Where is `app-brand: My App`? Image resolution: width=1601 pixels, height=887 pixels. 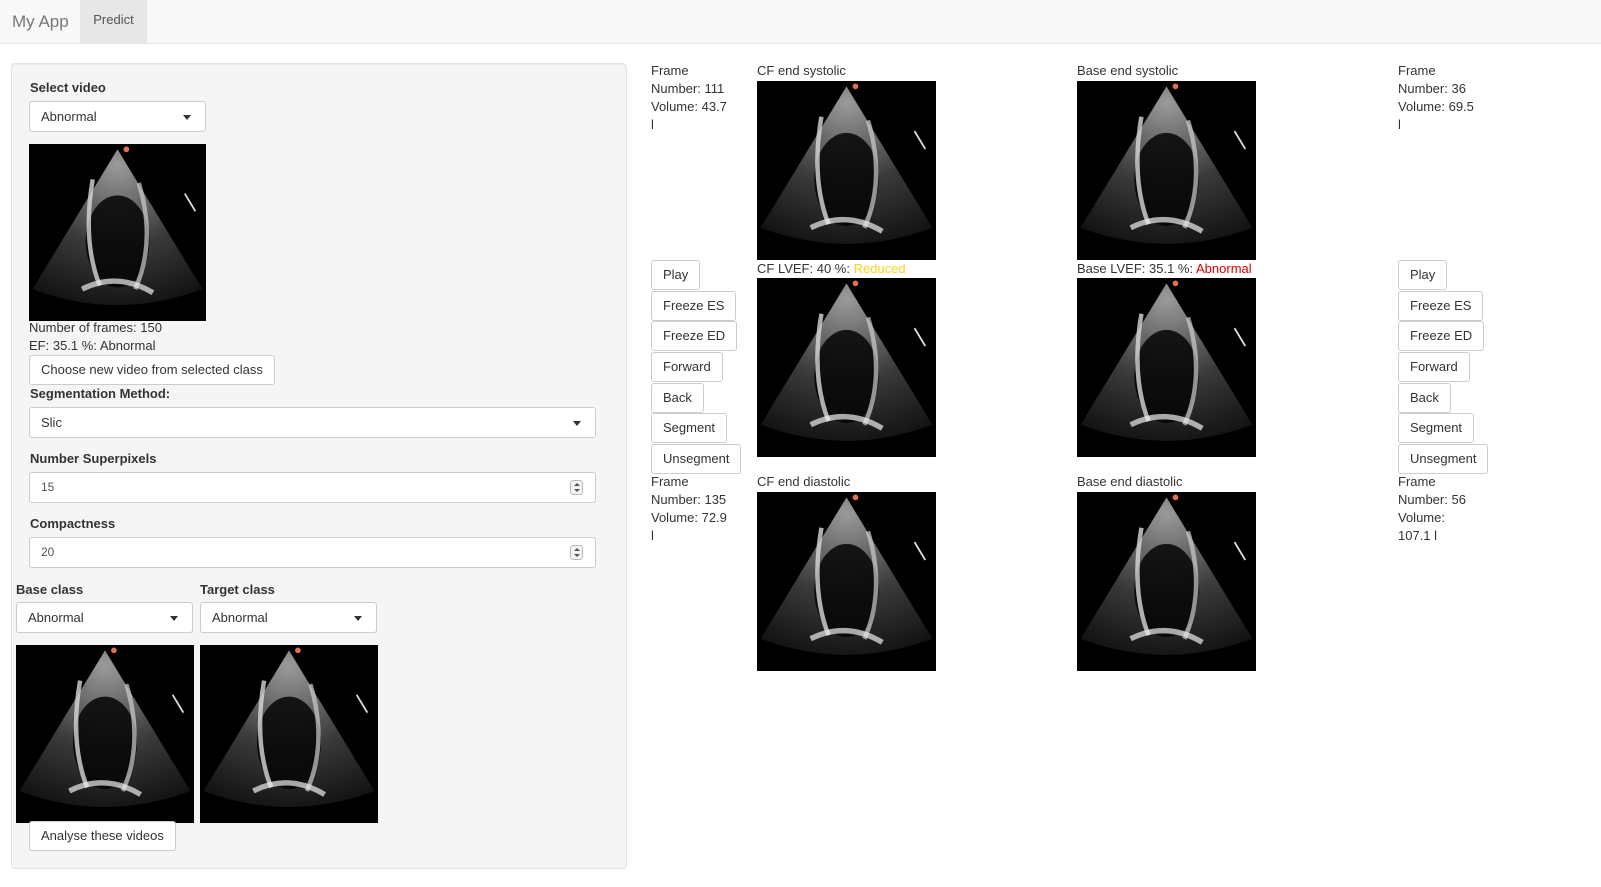
app-brand: My App is located at coordinates (40, 22).